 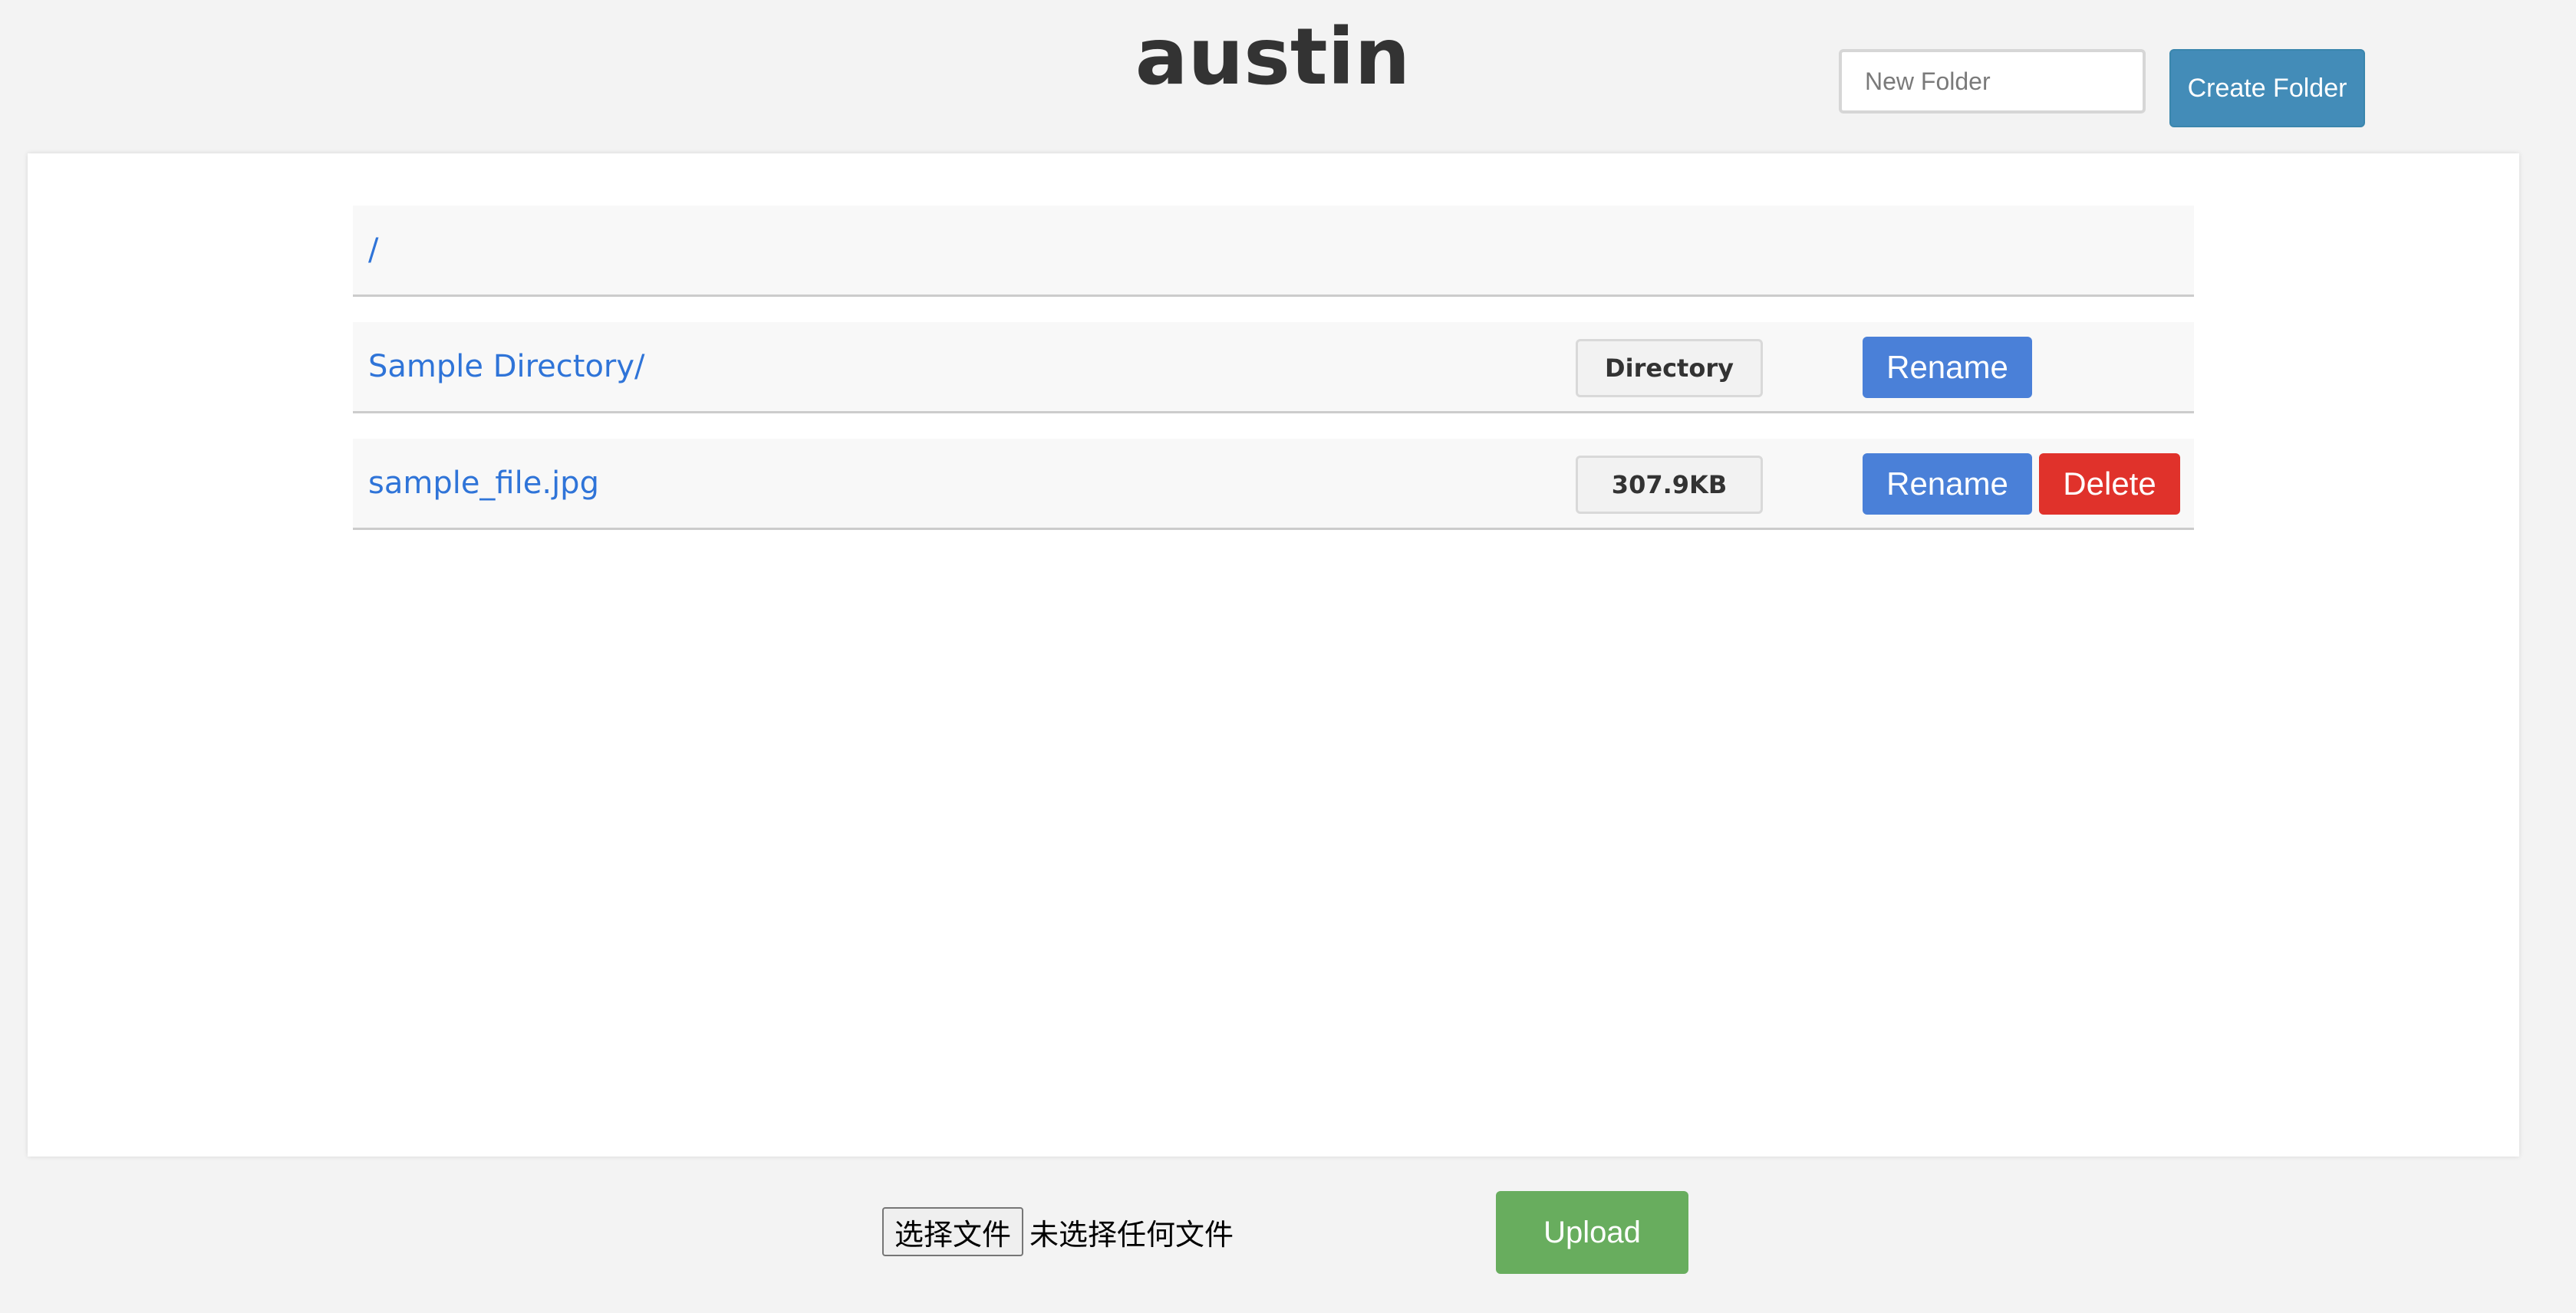 I want to click on list-item: sample_file.jpg 307.9KB Rename Delete, so click(x=1273, y=484).